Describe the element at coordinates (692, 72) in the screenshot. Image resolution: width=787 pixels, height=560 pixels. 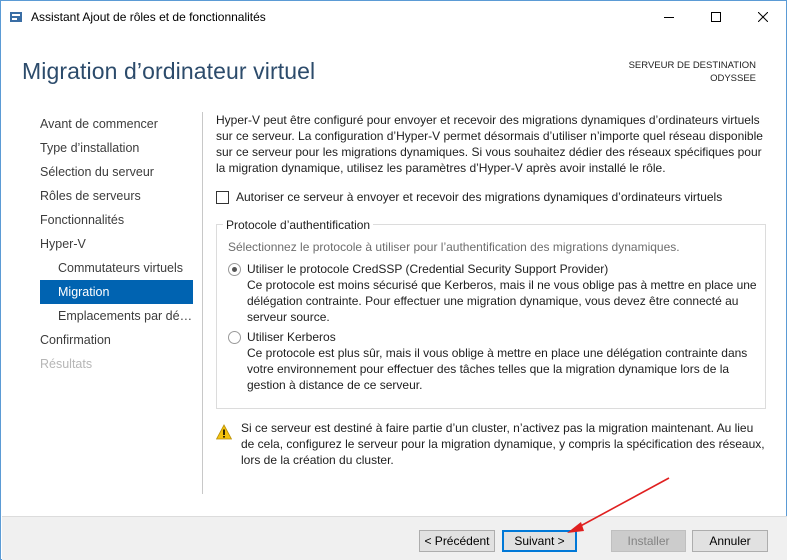
I see `destination-server: SERVEUR DE DESTINATION ODYSSEE` at that location.